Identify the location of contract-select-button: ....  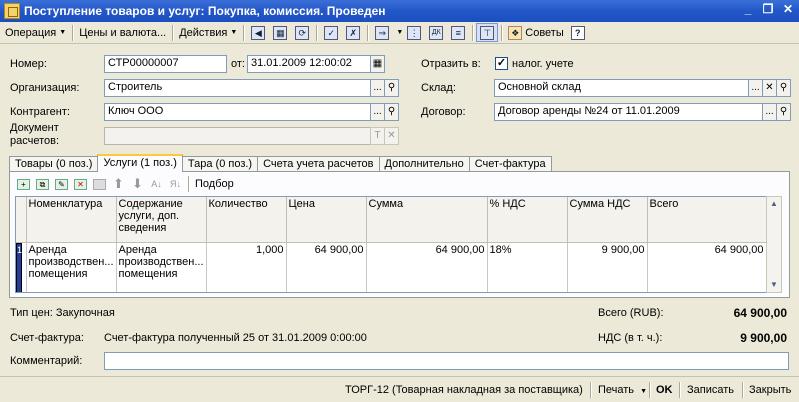
(769, 112).